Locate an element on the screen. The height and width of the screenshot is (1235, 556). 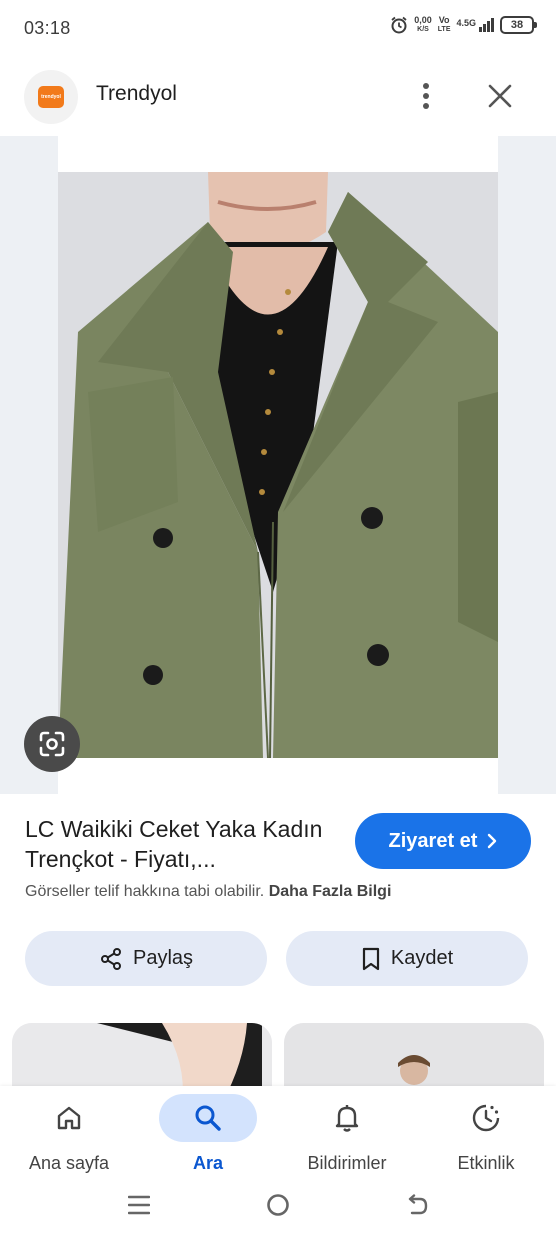
bookmark-icon is located at coordinates (370, 958).